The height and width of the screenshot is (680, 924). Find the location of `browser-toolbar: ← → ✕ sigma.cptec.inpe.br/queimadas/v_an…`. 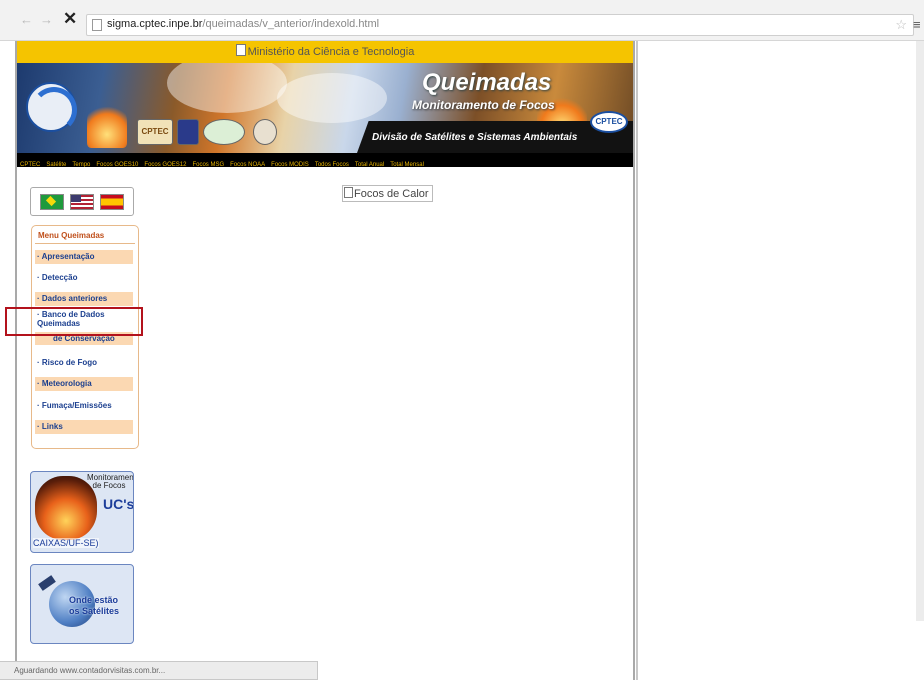

browser-toolbar: ← → ✕ sigma.cptec.inpe.br/queimadas/v_an… is located at coordinates (462, 20).